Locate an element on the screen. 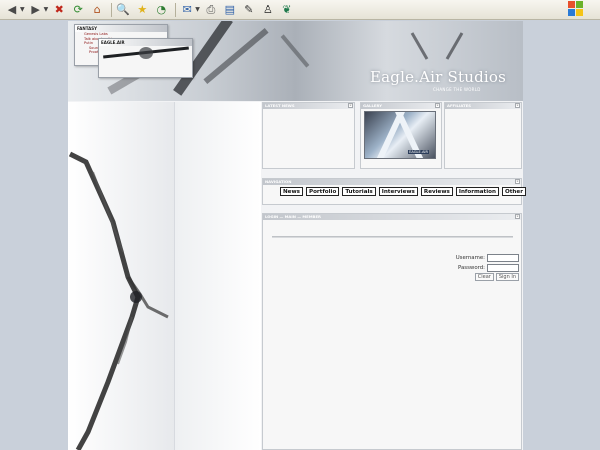  login-panel-title: LOGIN — MAIN — MEMBER is located at coordinates (392, 217).